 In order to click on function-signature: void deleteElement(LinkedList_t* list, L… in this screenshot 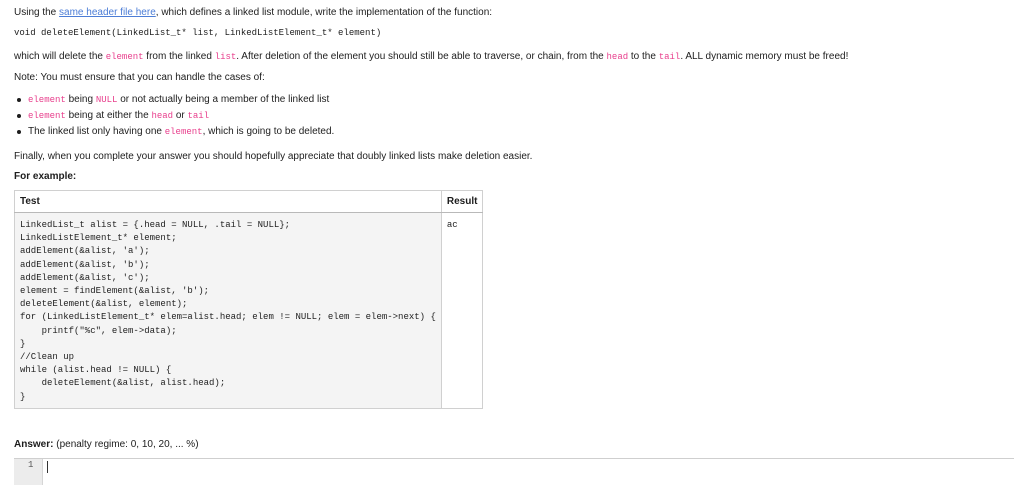, I will do `click(198, 33)`.